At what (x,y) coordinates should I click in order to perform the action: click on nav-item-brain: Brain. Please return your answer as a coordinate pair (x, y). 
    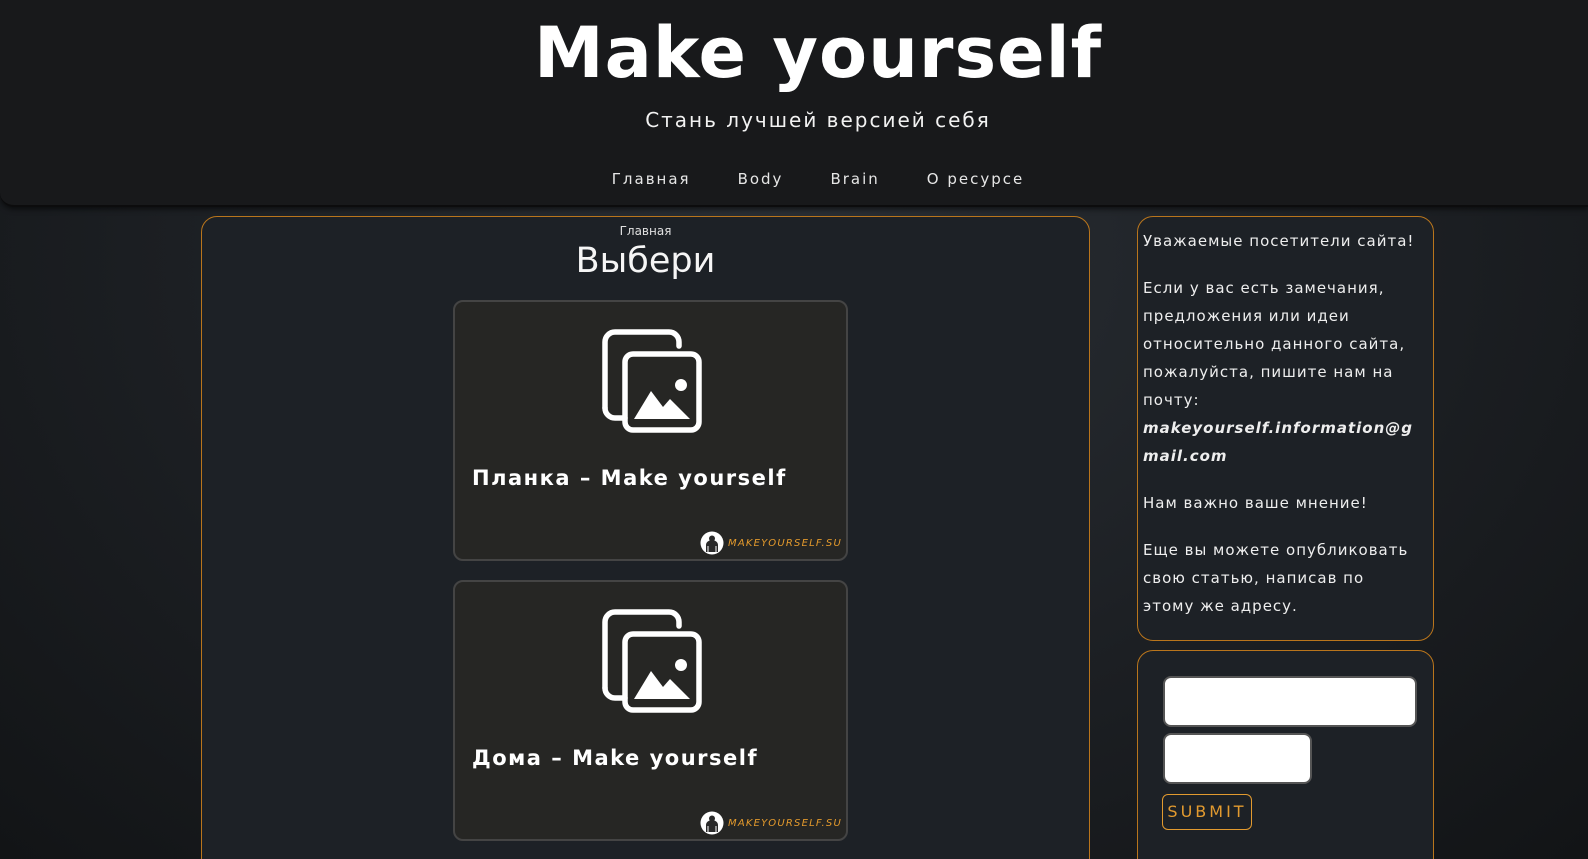
    Looking at the image, I should click on (854, 179).